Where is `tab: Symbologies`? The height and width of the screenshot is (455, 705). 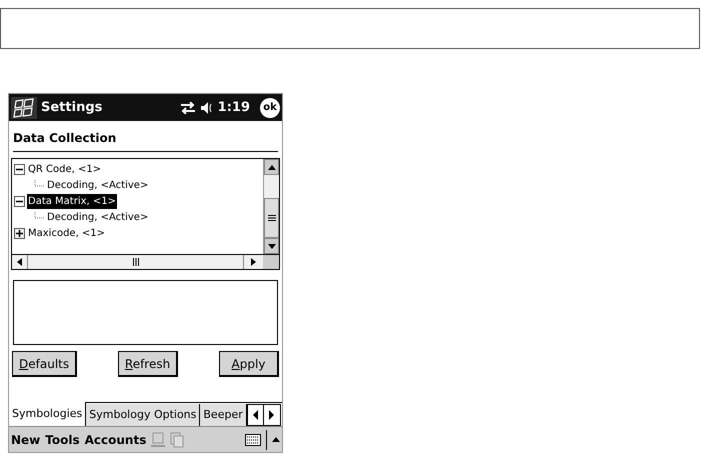
tab: Symbologies is located at coordinates (47, 414).